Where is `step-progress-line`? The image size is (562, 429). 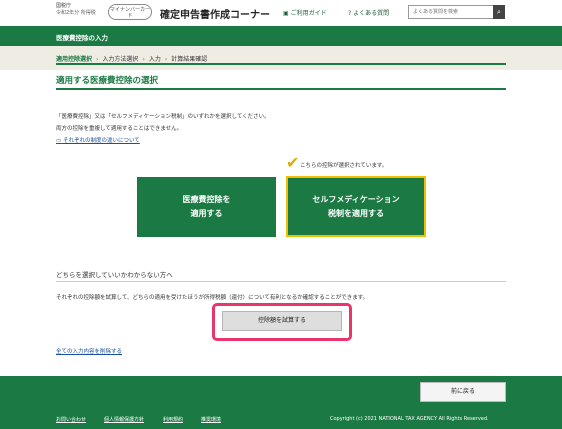
step-progress-line is located at coordinates (281, 64).